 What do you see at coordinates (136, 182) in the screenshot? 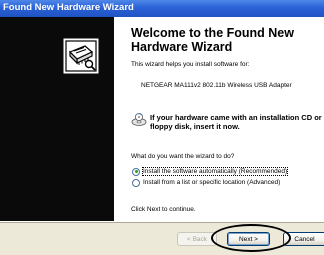
I see `radio-unselected` at bounding box center [136, 182].